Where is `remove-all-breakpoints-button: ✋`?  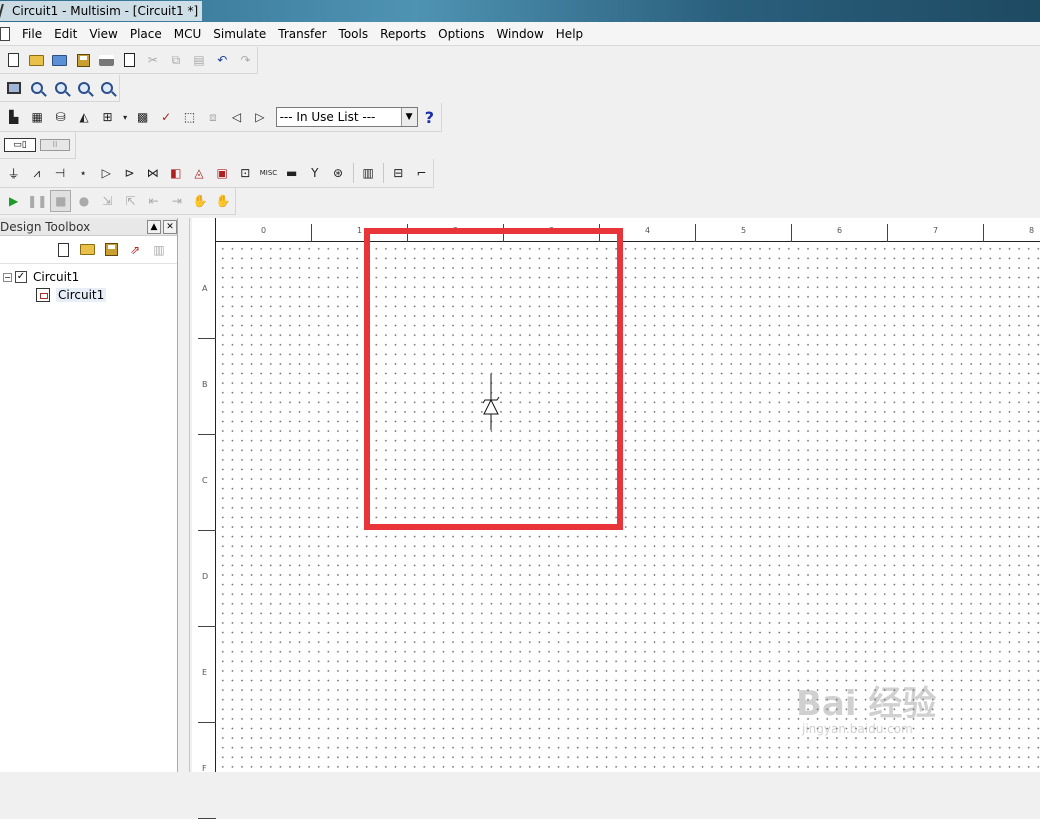 remove-all-breakpoints-button: ✋ is located at coordinates (223, 201).